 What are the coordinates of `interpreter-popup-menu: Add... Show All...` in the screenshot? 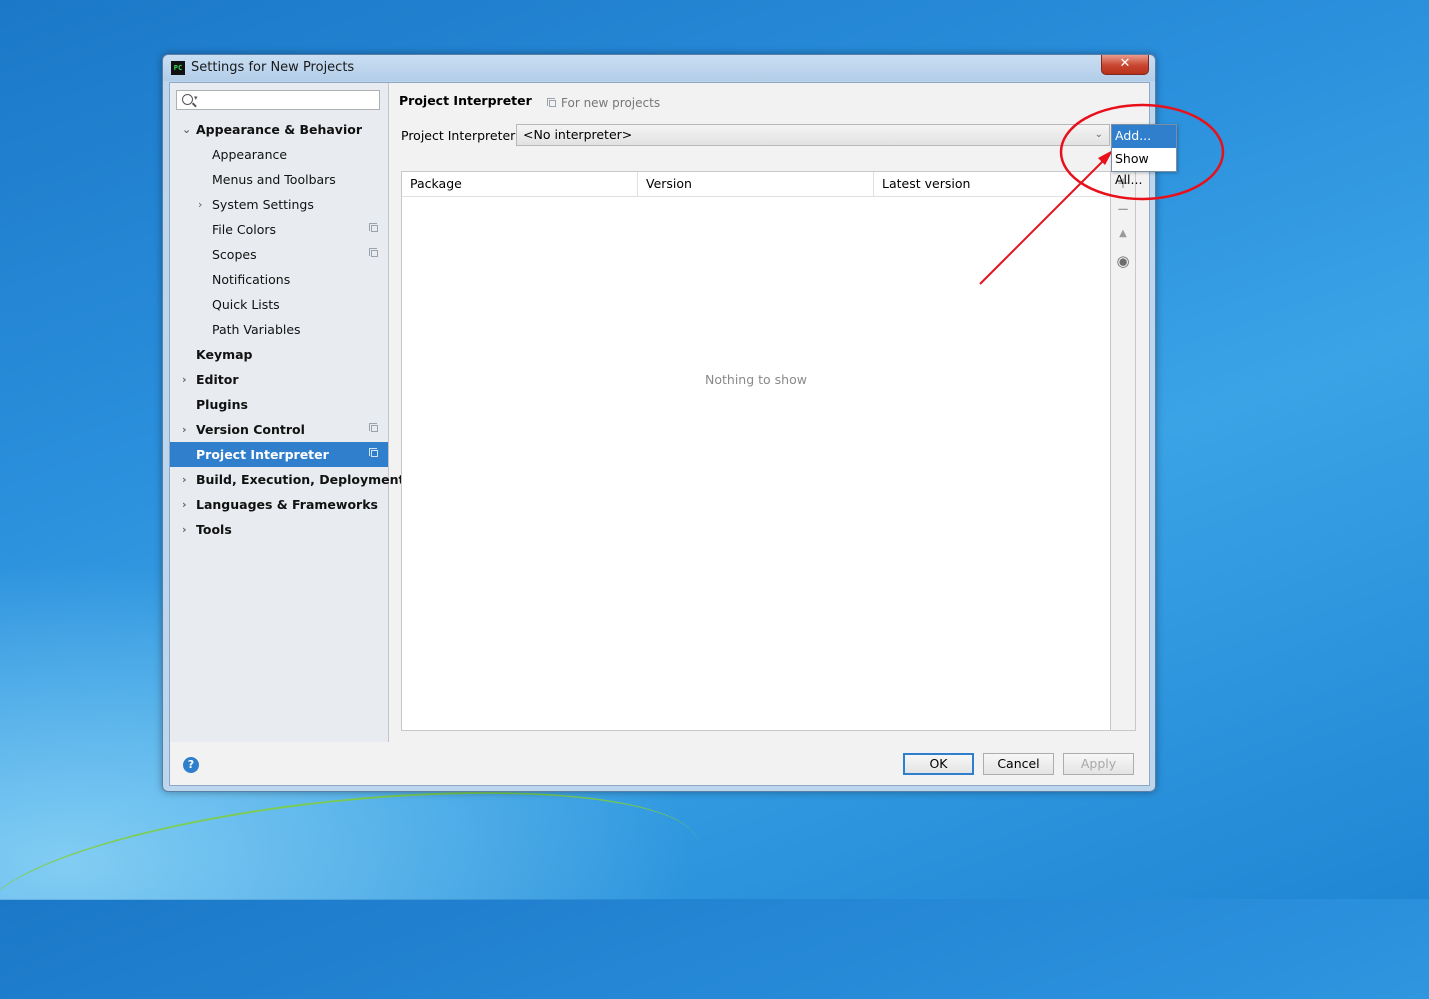 It's located at (1144, 155).